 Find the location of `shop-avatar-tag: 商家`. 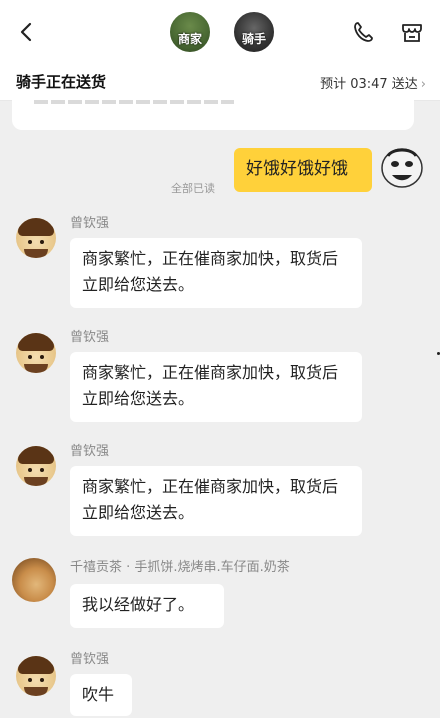

shop-avatar-tag: 商家 is located at coordinates (189, 39).